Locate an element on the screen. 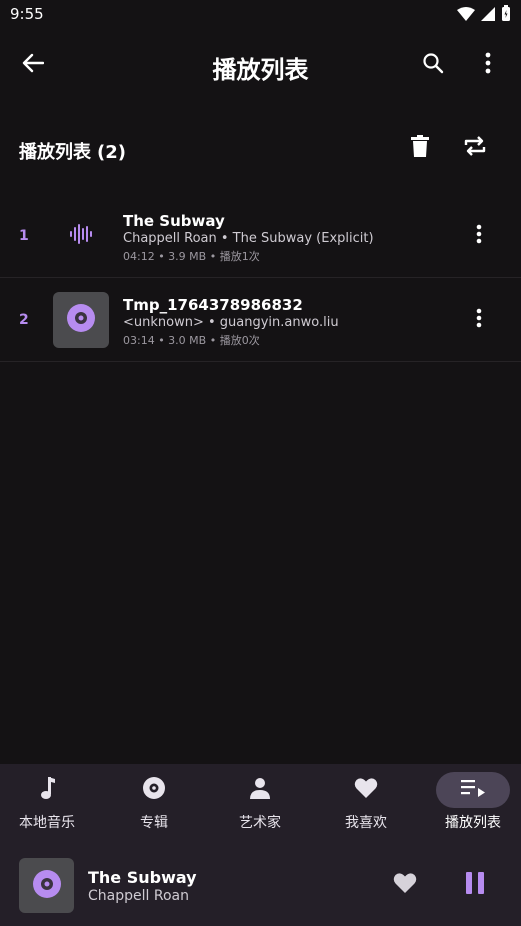 The width and height of the screenshot is (521, 926). track-title: Tmp_1764378986832 is located at coordinates (213, 305).